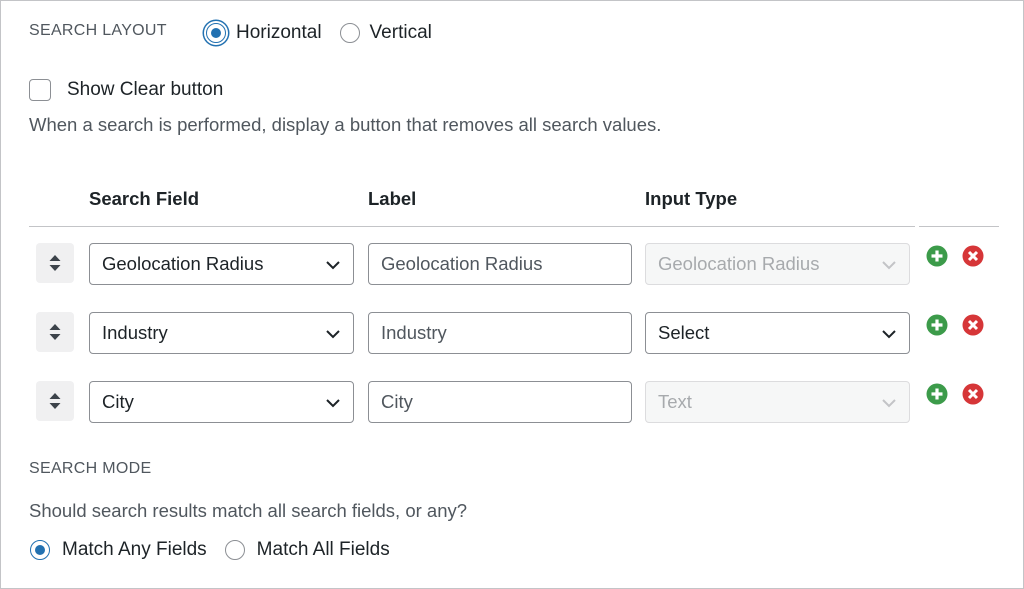 Image resolution: width=1024 pixels, height=589 pixels. Describe the element at coordinates (183, 263) in the screenshot. I see `search-field-value: Geolocation Radius` at that location.